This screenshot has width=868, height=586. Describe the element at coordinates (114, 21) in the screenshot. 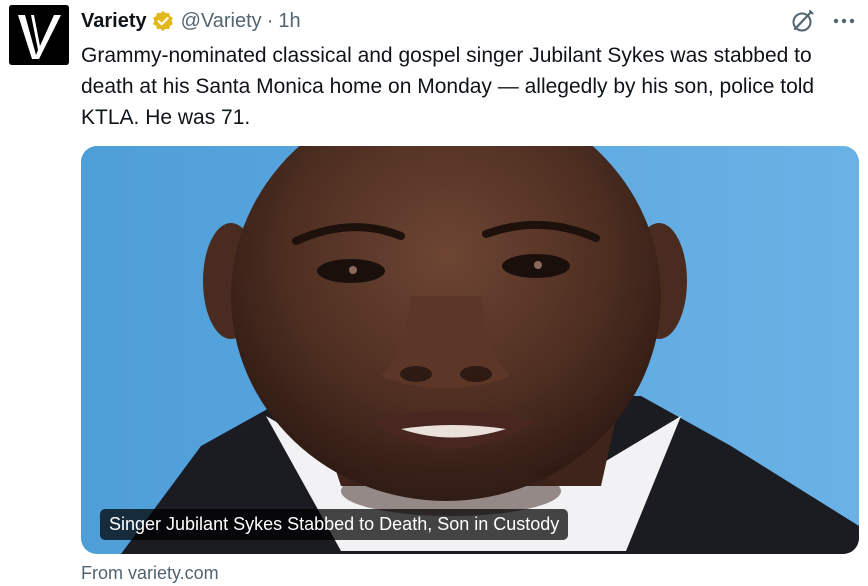

I see `display-name: Variety` at that location.